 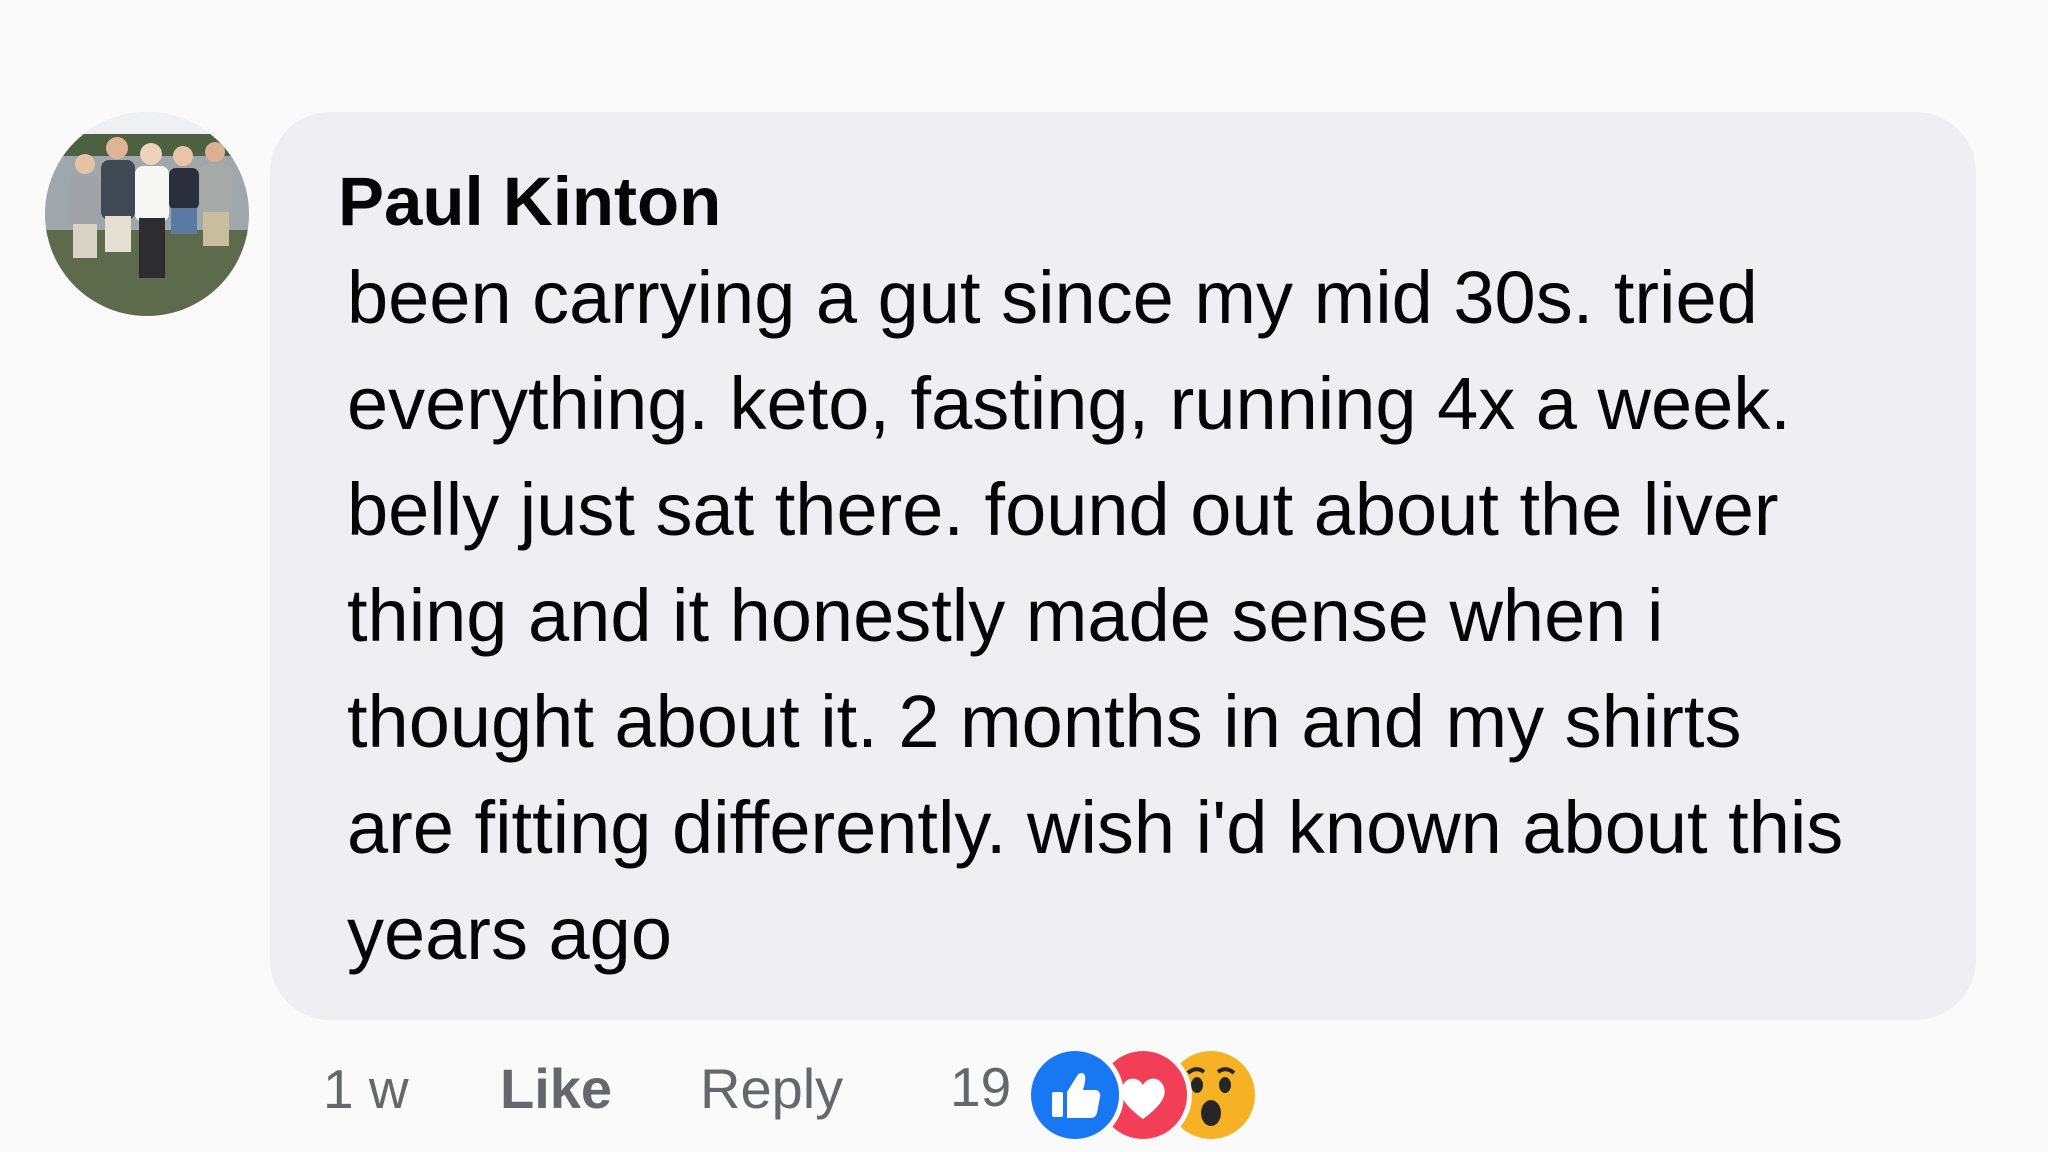 I want to click on like-icon, so click(x=1075, y=1095).